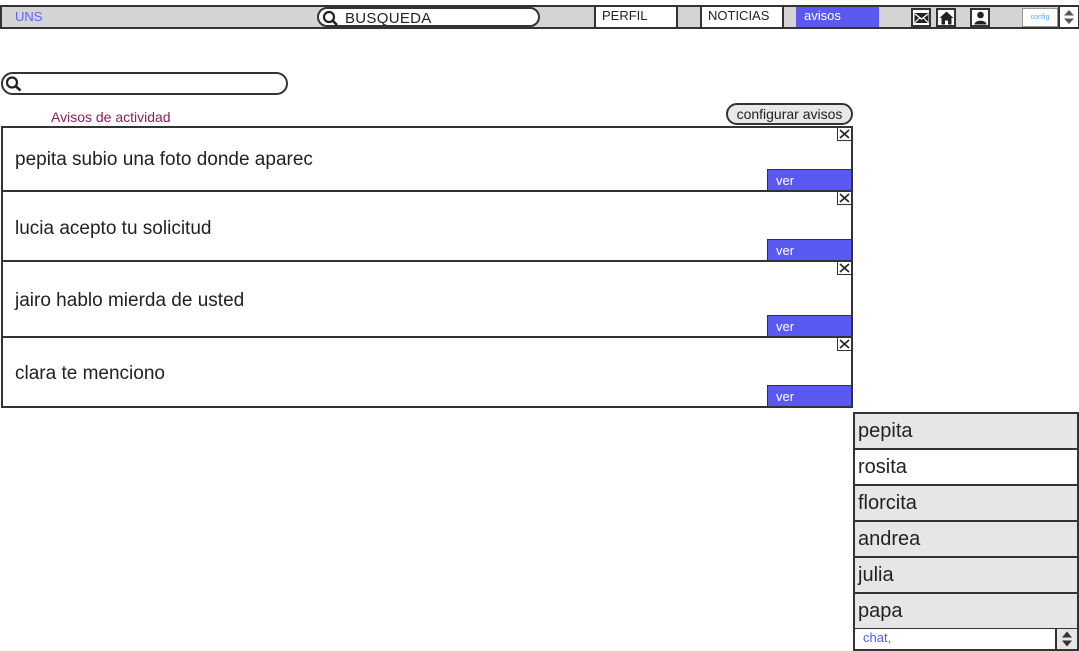 This screenshot has width=1079, height=651. Describe the element at coordinates (966, 612) in the screenshot. I see `chat-contact: papa` at that location.